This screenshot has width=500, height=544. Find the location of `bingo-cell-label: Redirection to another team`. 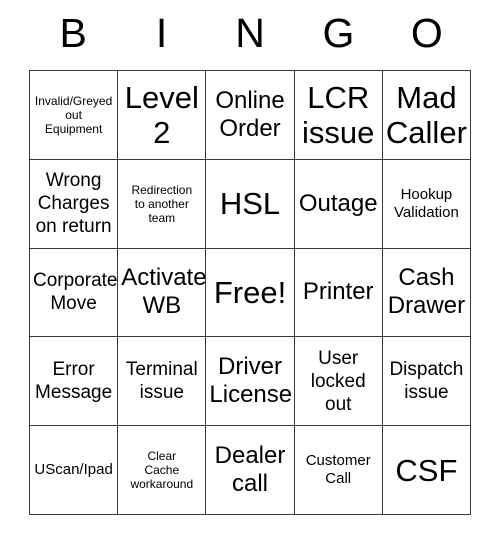

bingo-cell-label: Redirection to another team is located at coordinates (162, 203).